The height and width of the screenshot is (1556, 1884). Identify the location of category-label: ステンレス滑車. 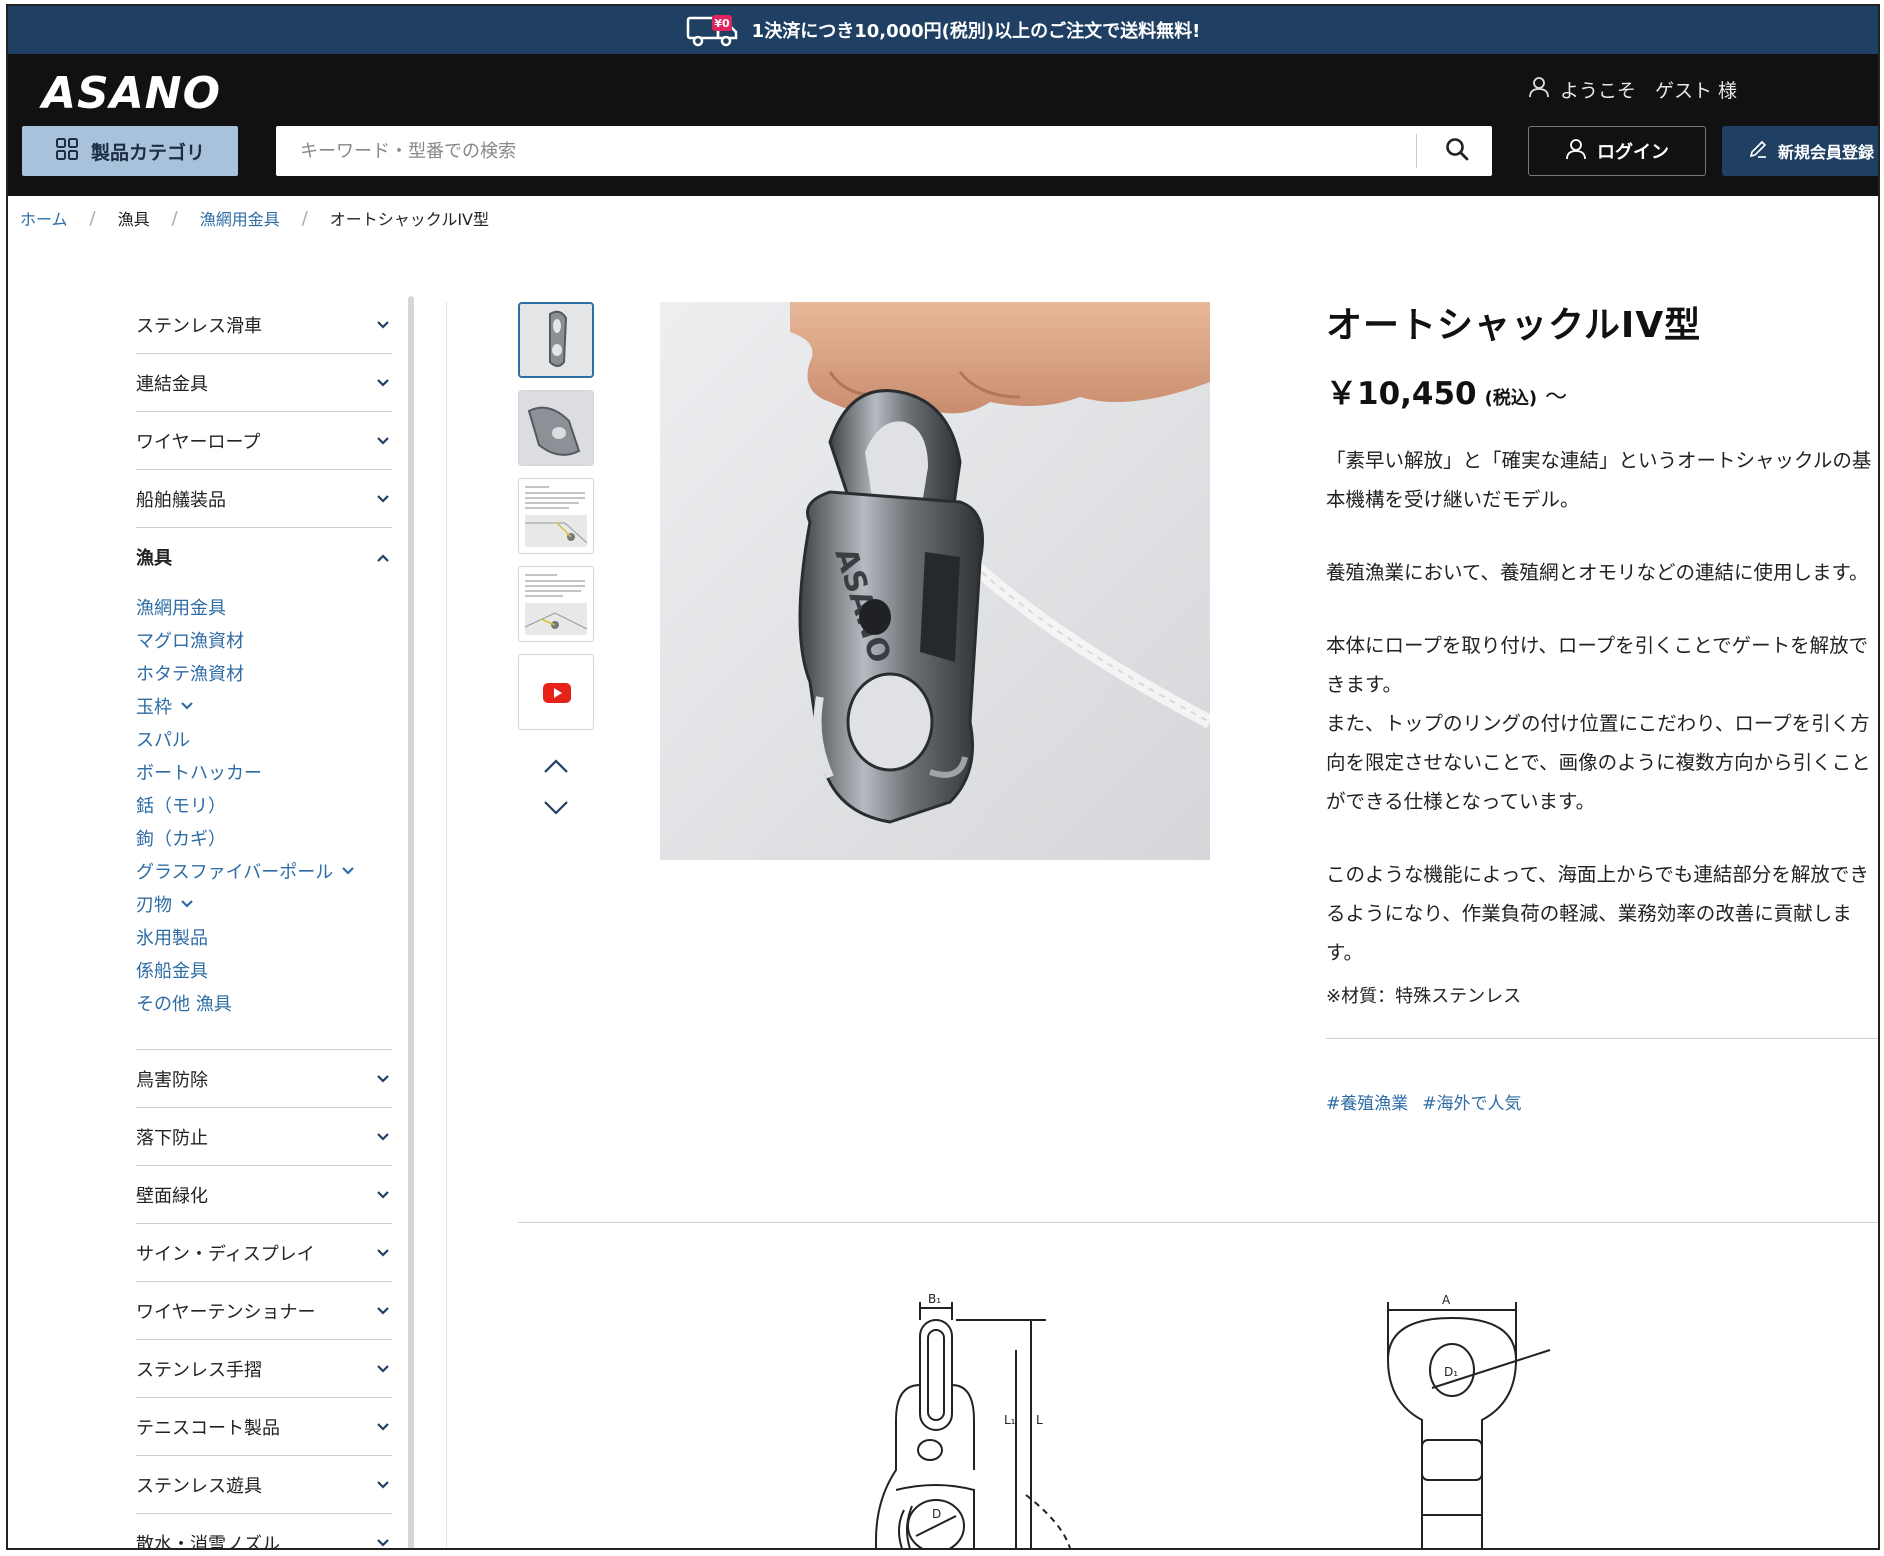
(199, 326).